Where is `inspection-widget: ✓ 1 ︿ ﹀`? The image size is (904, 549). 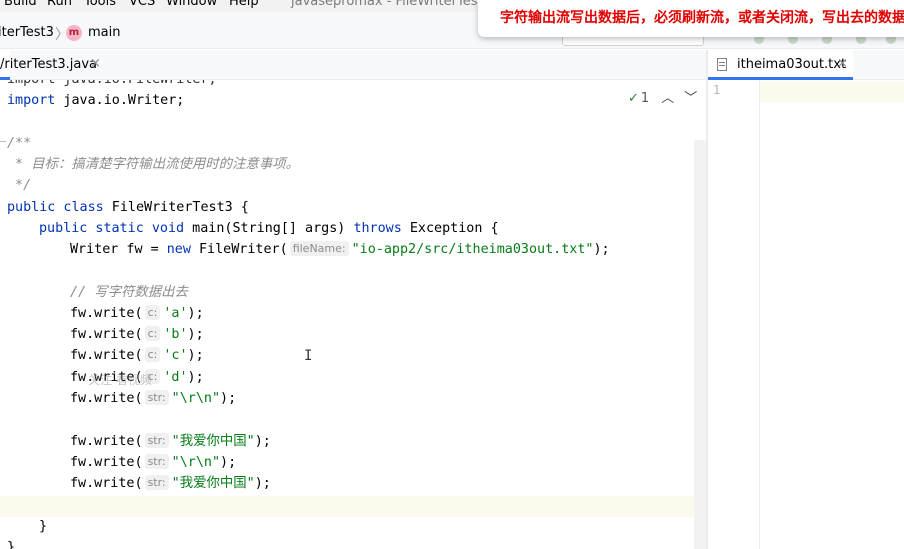
inspection-widget: ✓ 1 ︿ ﹀ is located at coordinates (667, 96).